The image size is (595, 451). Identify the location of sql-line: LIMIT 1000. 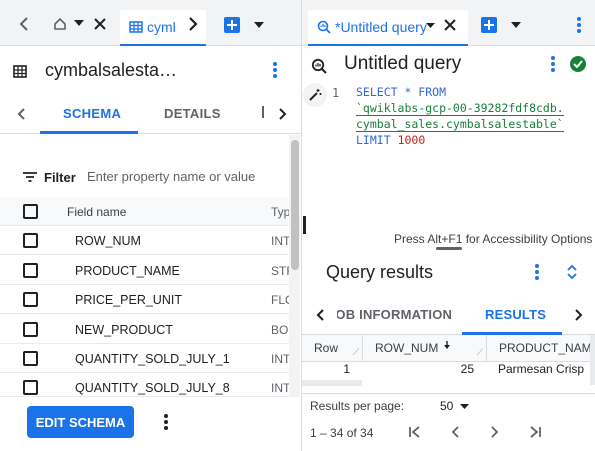
(390, 140).